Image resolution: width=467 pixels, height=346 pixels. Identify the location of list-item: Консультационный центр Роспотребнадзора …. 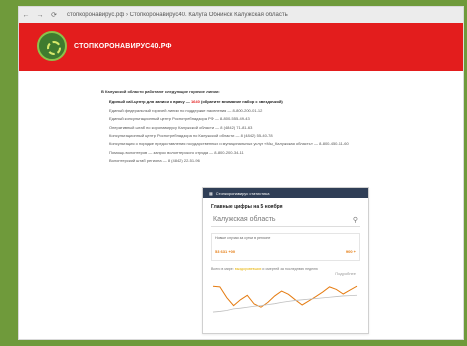
(264, 136).